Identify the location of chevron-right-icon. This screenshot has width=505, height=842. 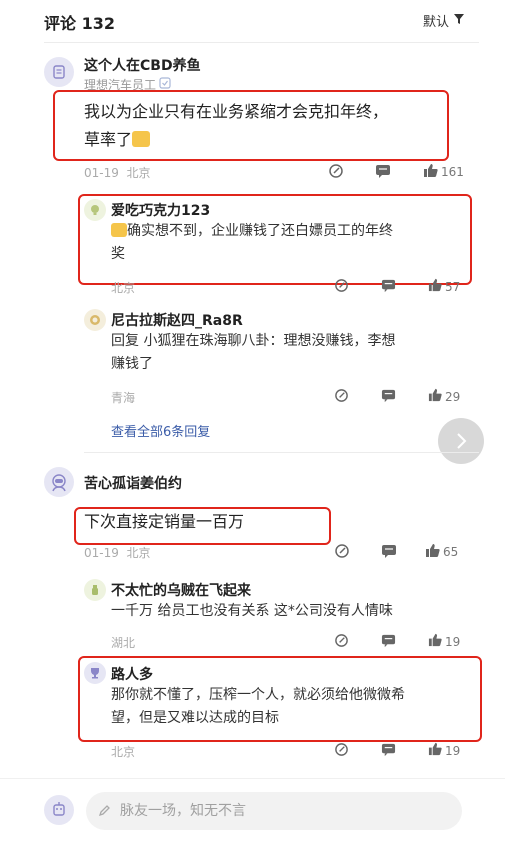
(462, 441).